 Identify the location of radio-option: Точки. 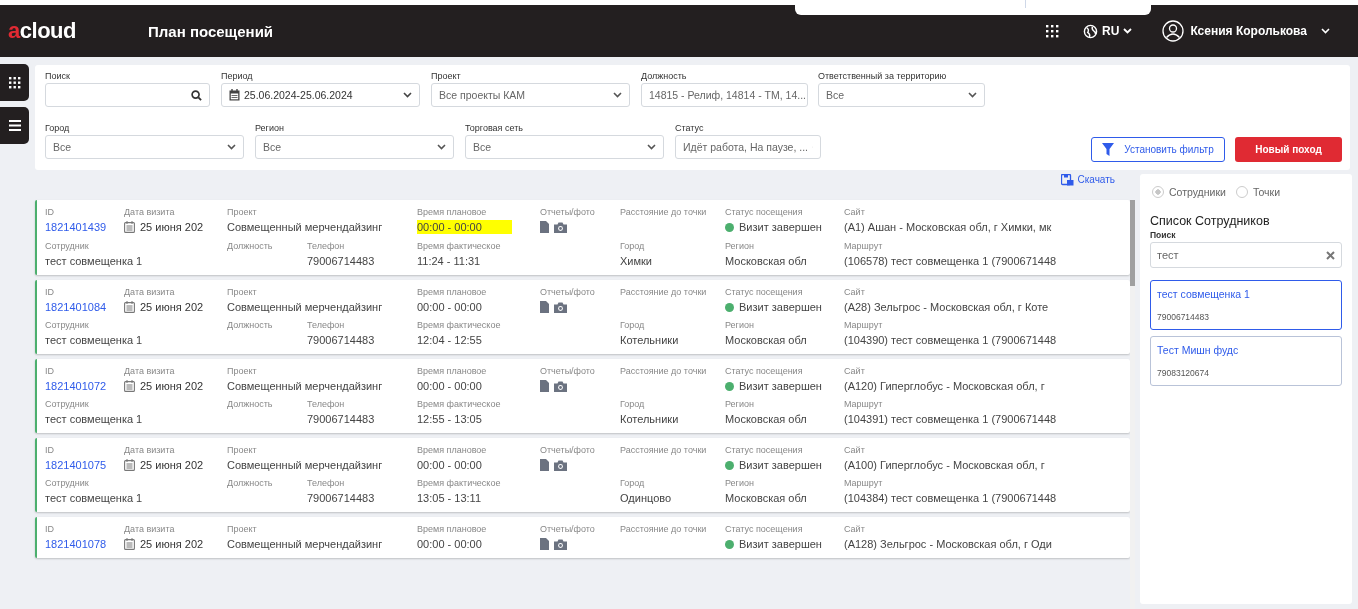
(1257, 192).